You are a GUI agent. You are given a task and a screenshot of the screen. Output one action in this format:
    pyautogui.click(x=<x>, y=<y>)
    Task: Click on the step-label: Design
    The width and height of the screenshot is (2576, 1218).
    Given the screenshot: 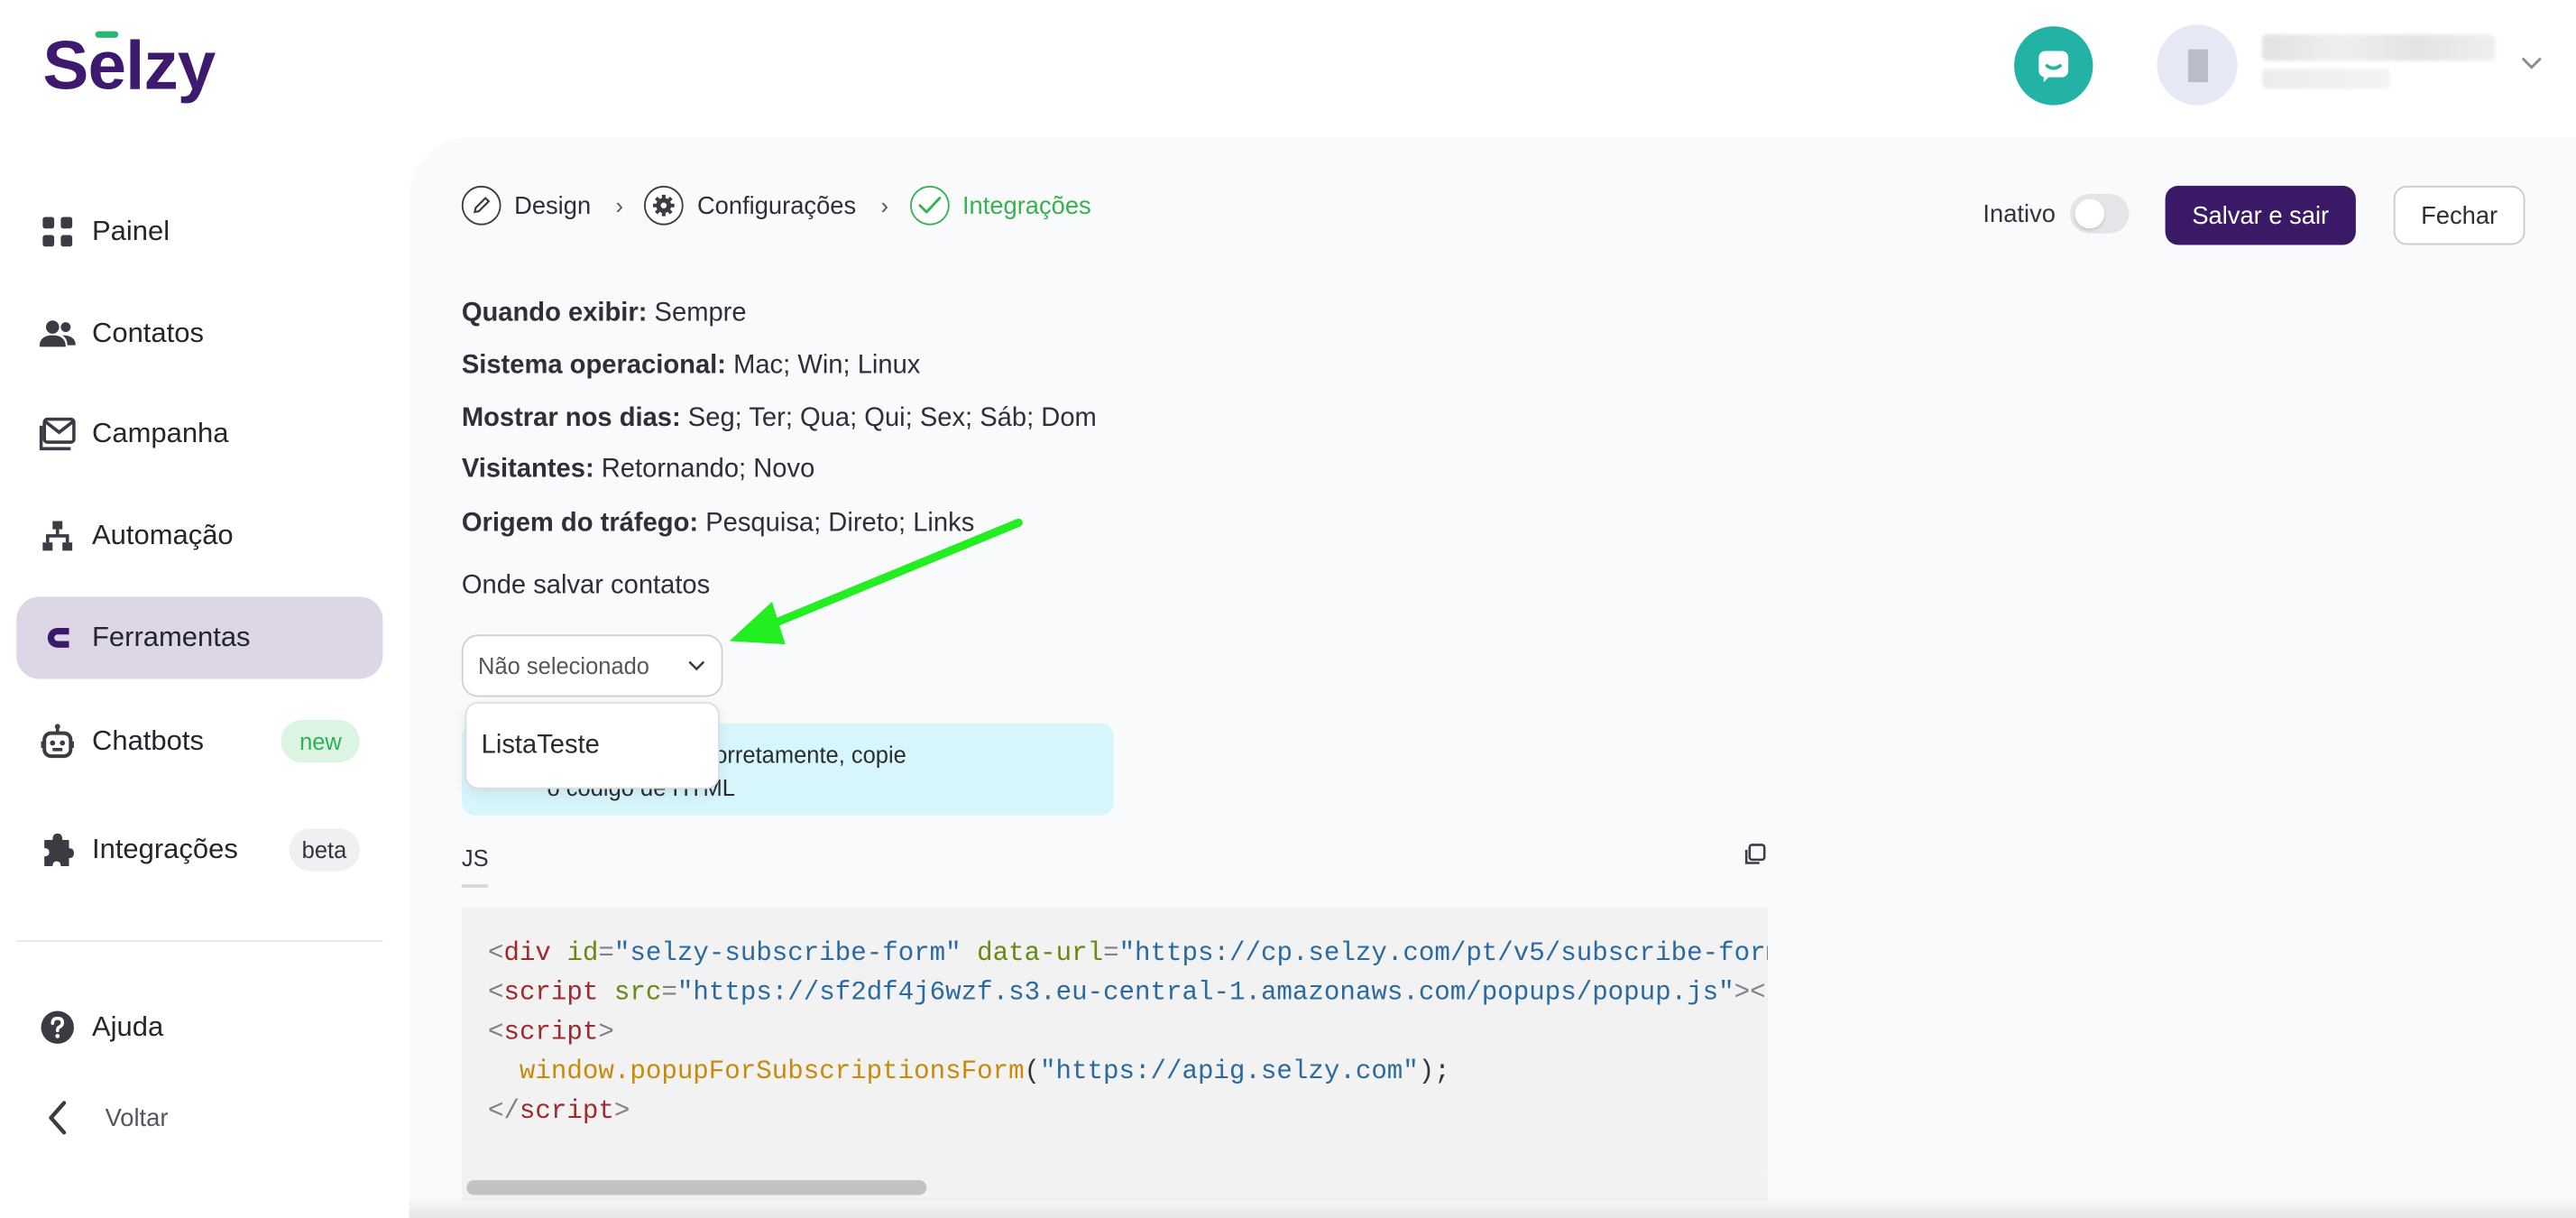 What is the action you would take?
    pyautogui.click(x=553, y=206)
    